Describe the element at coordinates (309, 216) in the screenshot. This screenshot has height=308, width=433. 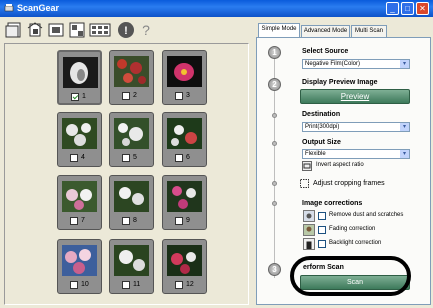
I see `dust-removal-icon` at that location.